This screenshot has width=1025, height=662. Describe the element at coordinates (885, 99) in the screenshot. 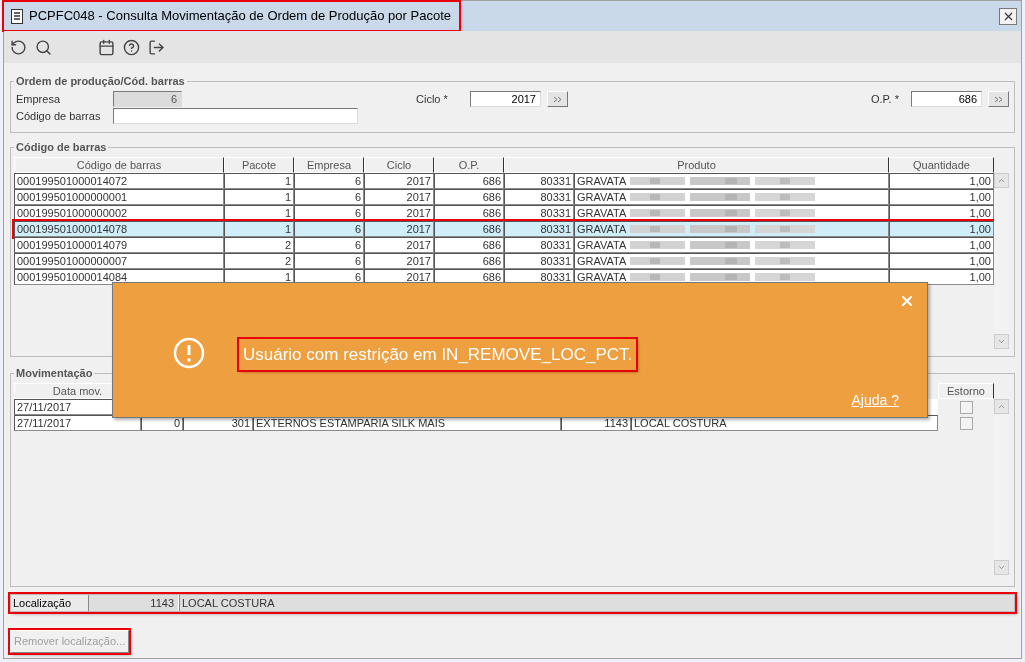

I see `field-label: O.P. *` at that location.